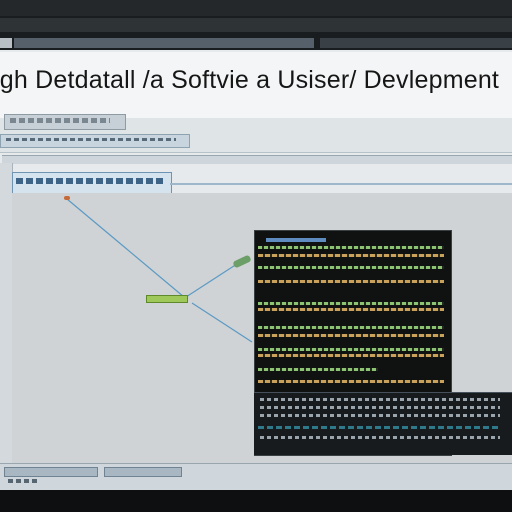  What do you see at coordinates (167, 299) in the screenshot?
I see `junction-bar-icon` at bounding box center [167, 299].